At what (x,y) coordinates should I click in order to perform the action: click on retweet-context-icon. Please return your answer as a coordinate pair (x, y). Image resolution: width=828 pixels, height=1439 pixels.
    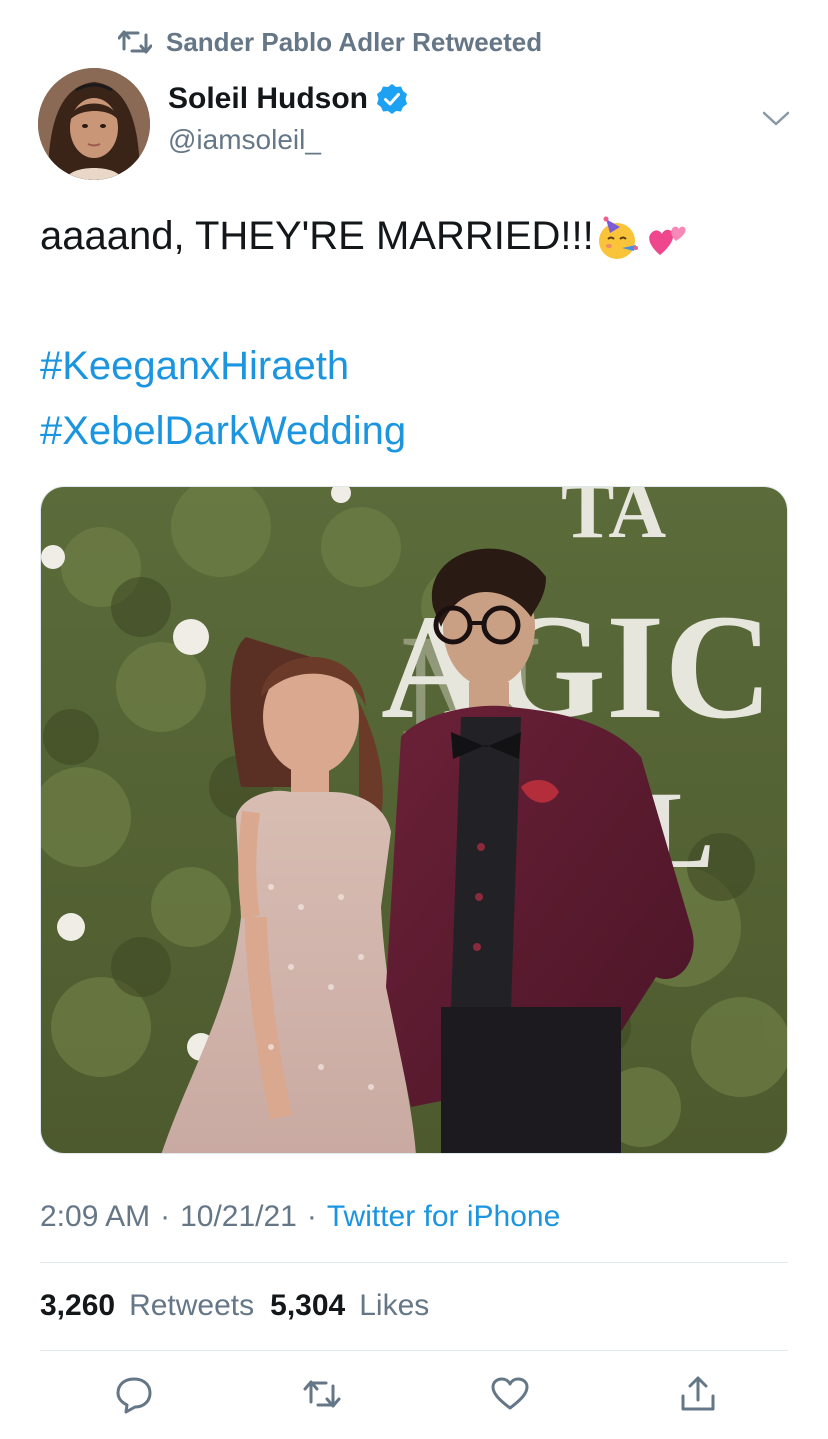
    Looking at the image, I should click on (135, 42).